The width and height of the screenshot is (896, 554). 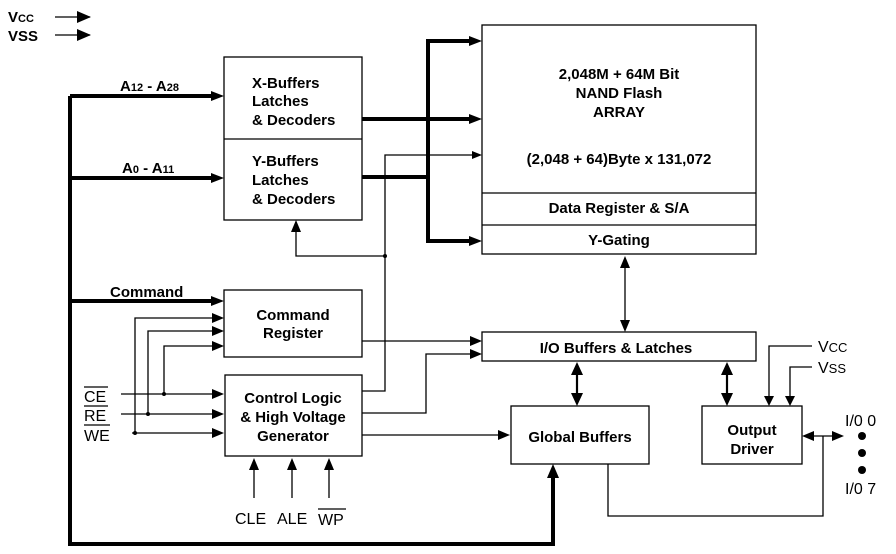 I want to click on row-address-label: A12 - A28, so click(x=149, y=86).